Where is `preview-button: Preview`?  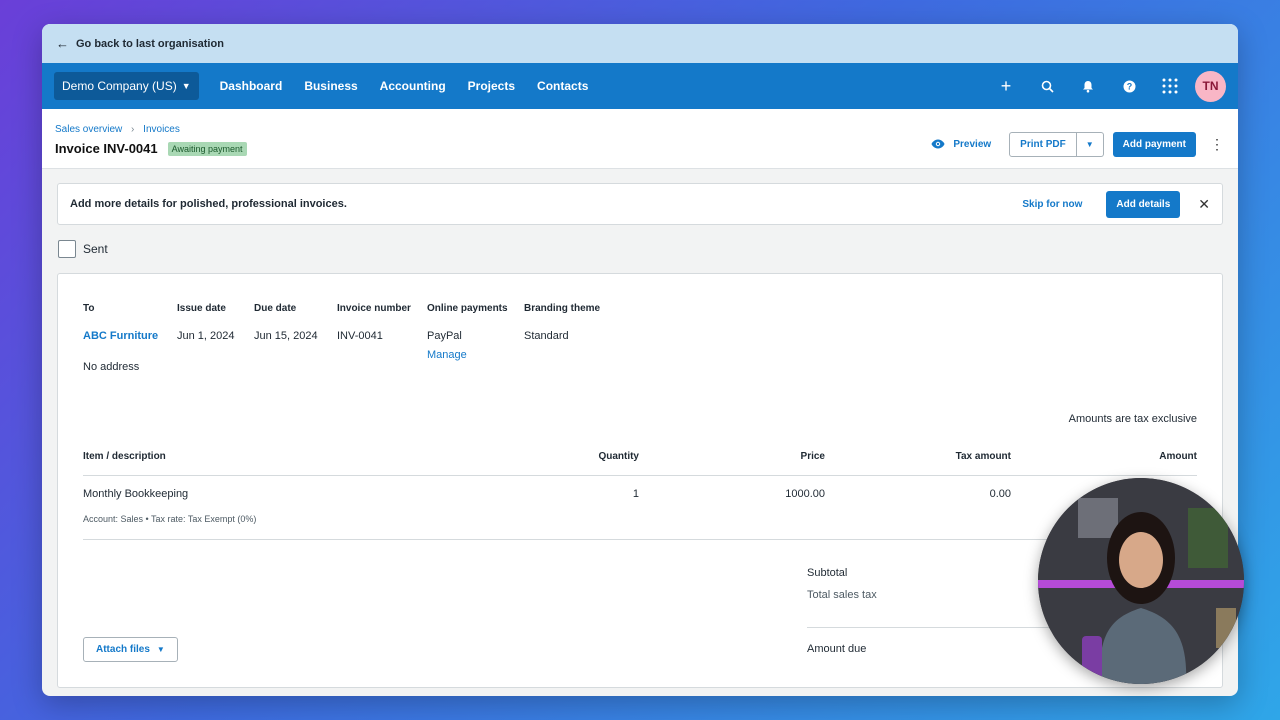
preview-button: Preview is located at coordinates (961, 145).